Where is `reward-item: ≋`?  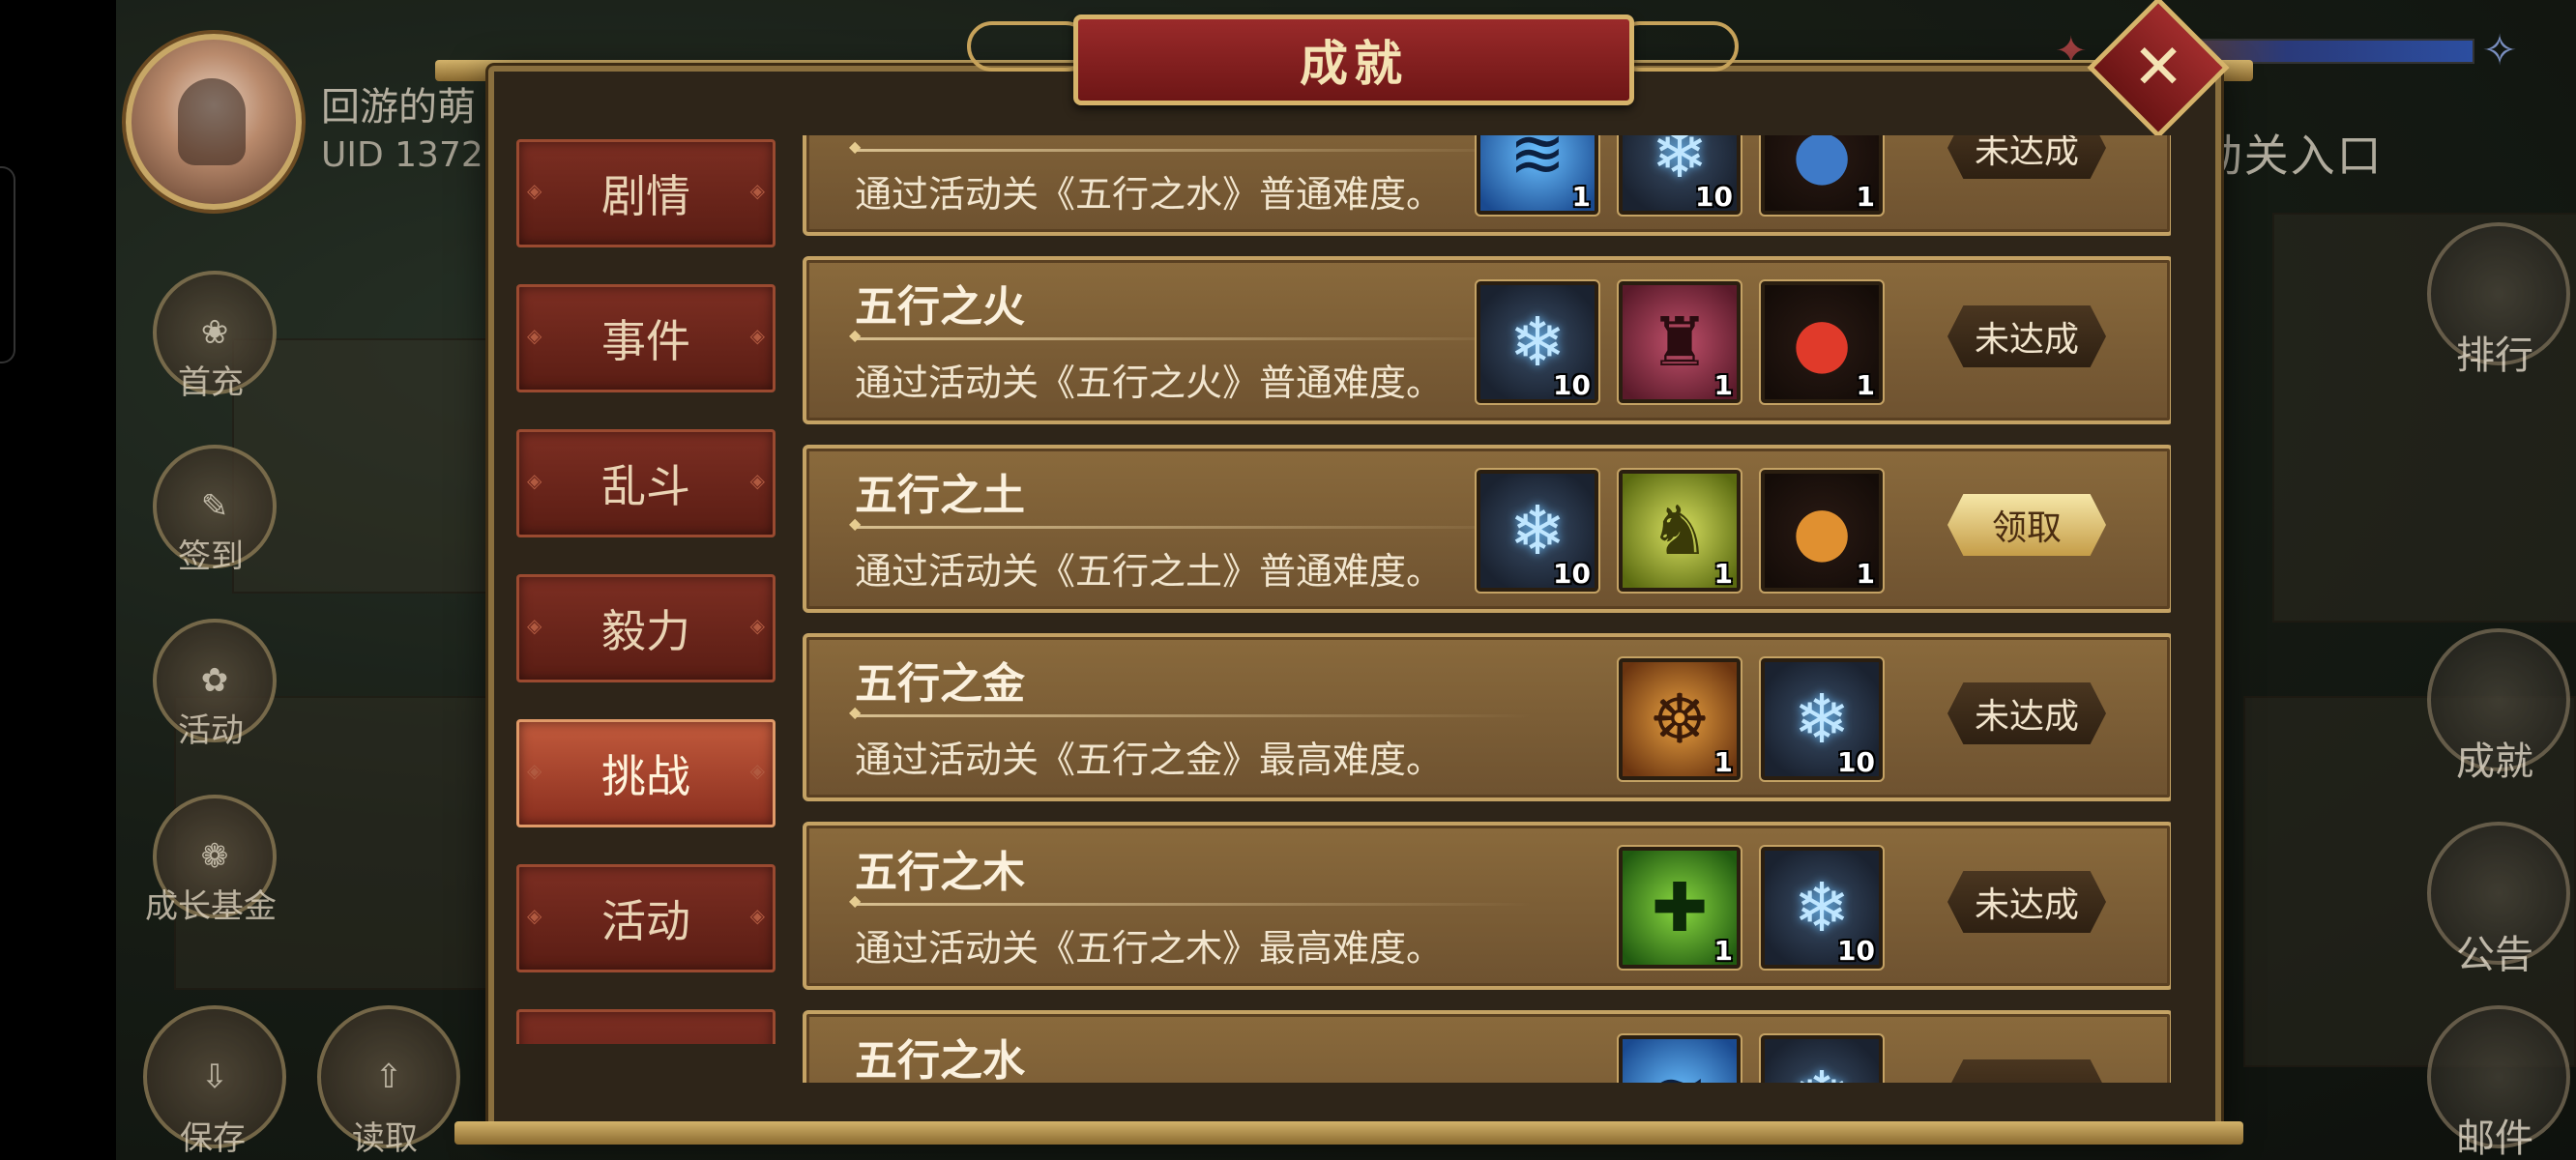
reward-item: ≋ is located at coordinates (1679, 1058).